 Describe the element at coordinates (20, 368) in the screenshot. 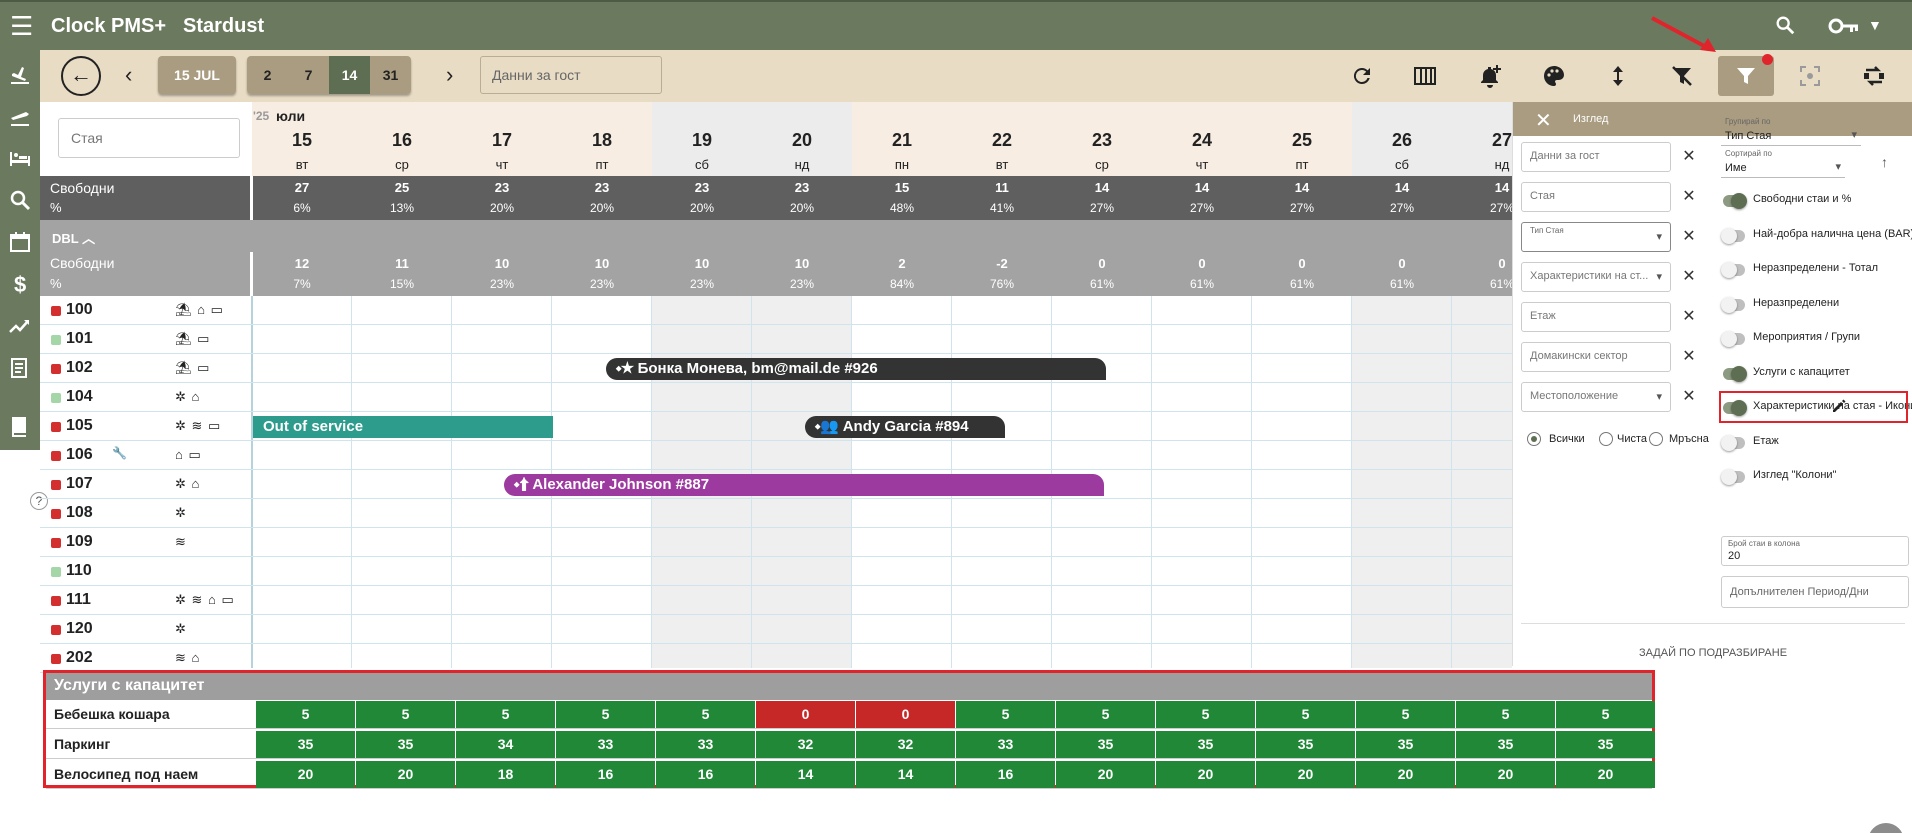

I see `report-icon` at that location.